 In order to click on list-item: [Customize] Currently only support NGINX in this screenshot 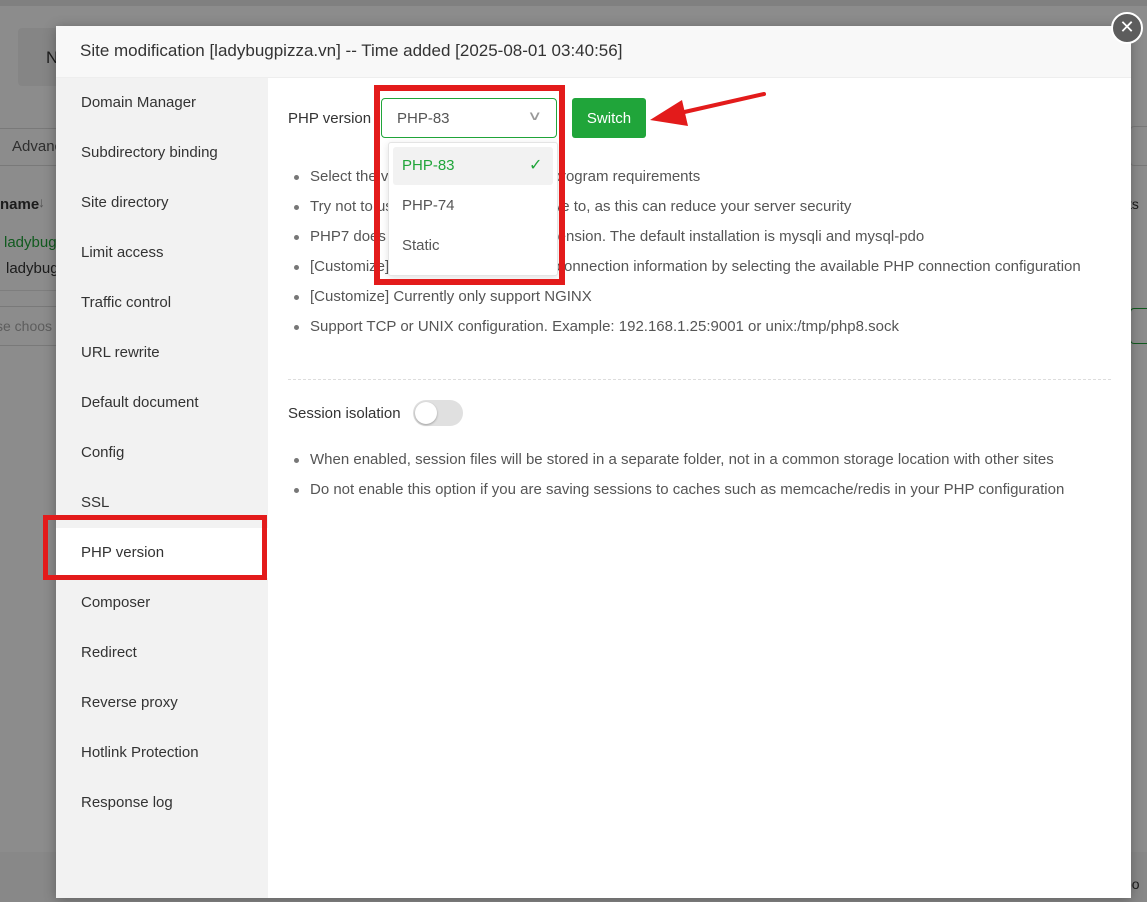, I will do `click(699, 297)`.